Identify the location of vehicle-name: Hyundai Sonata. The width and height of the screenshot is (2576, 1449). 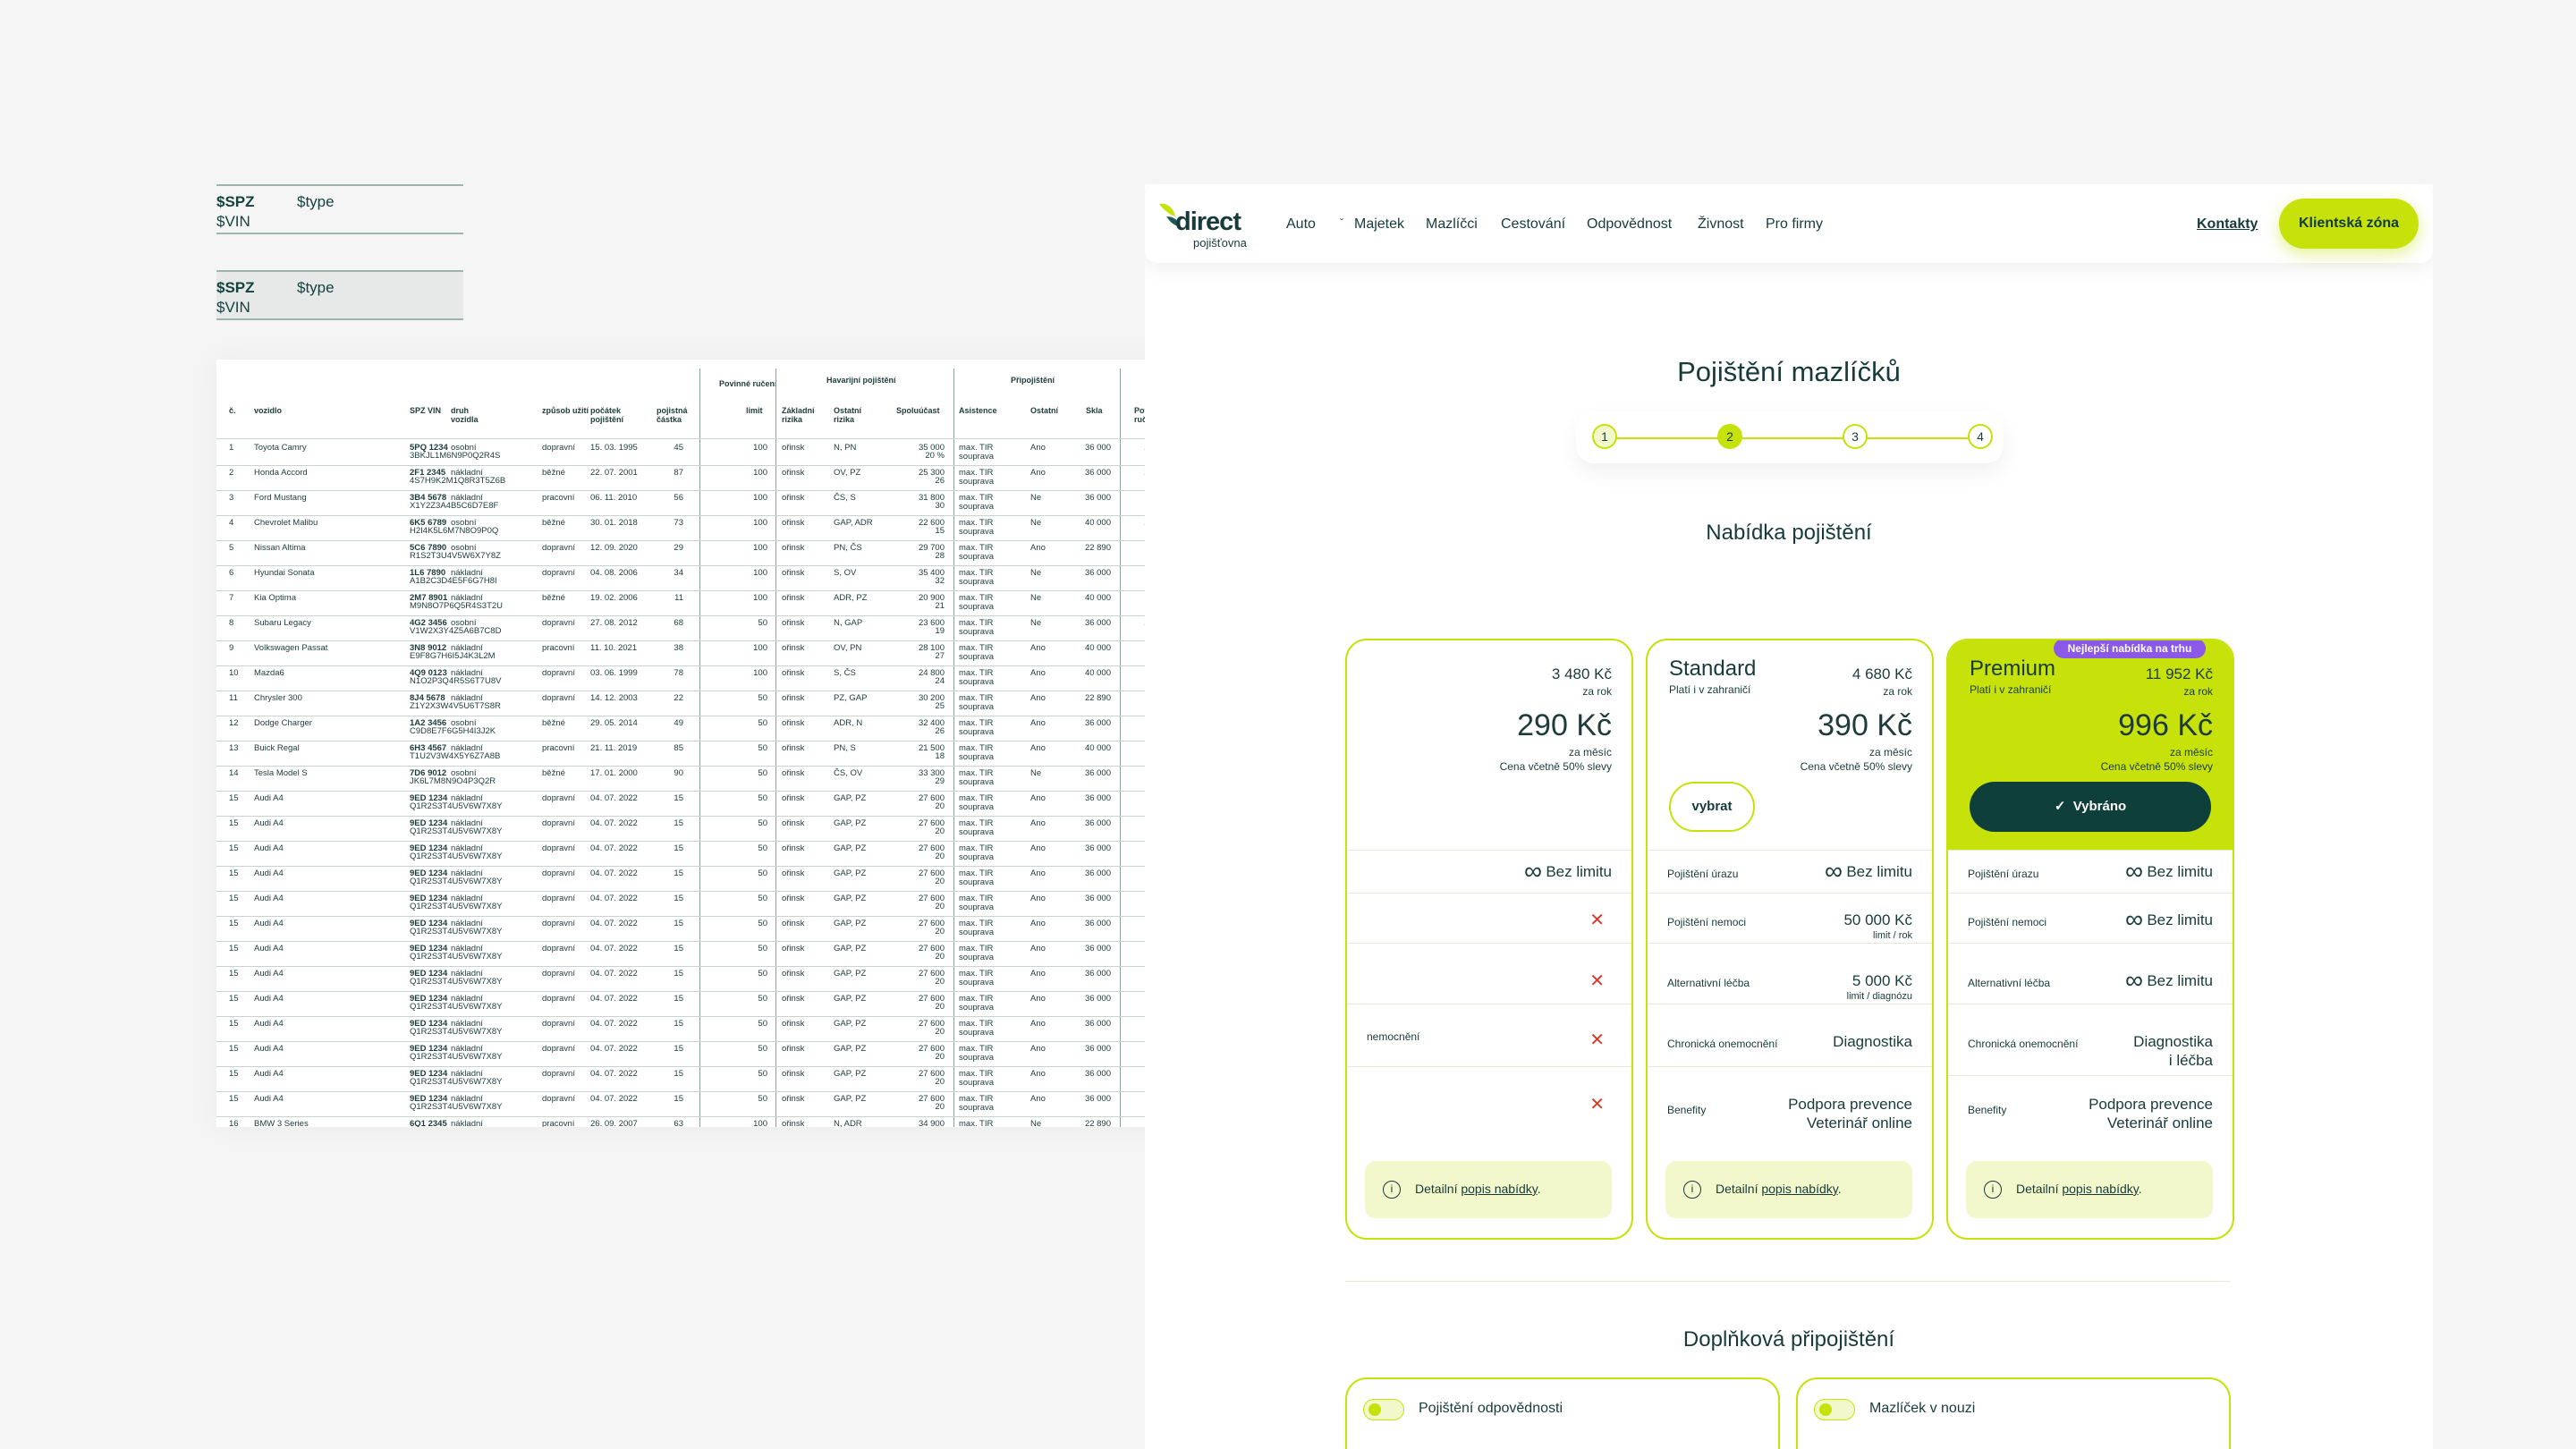
(284, 573).